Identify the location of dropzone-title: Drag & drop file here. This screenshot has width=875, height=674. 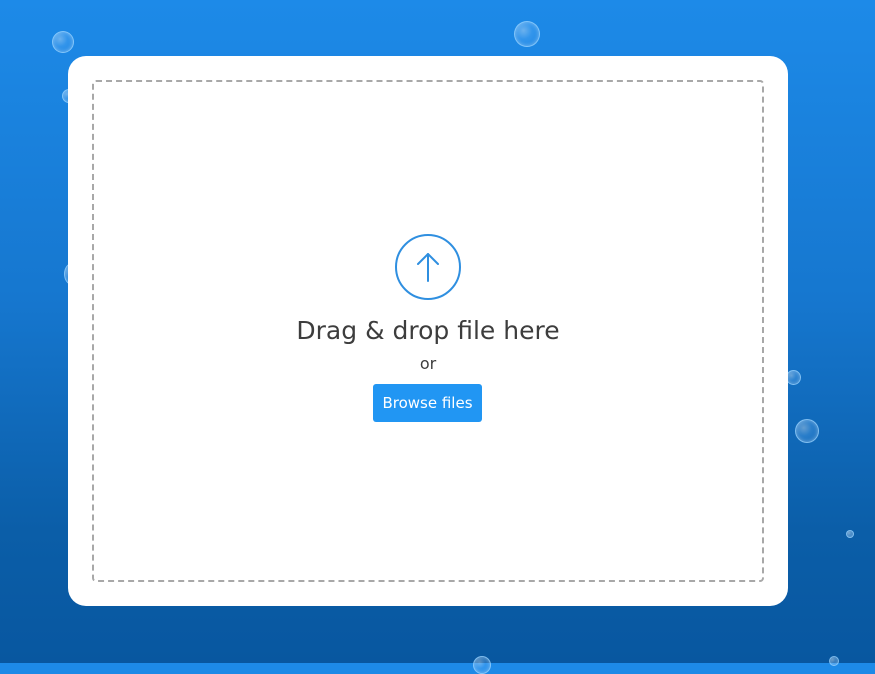
(428, 330).